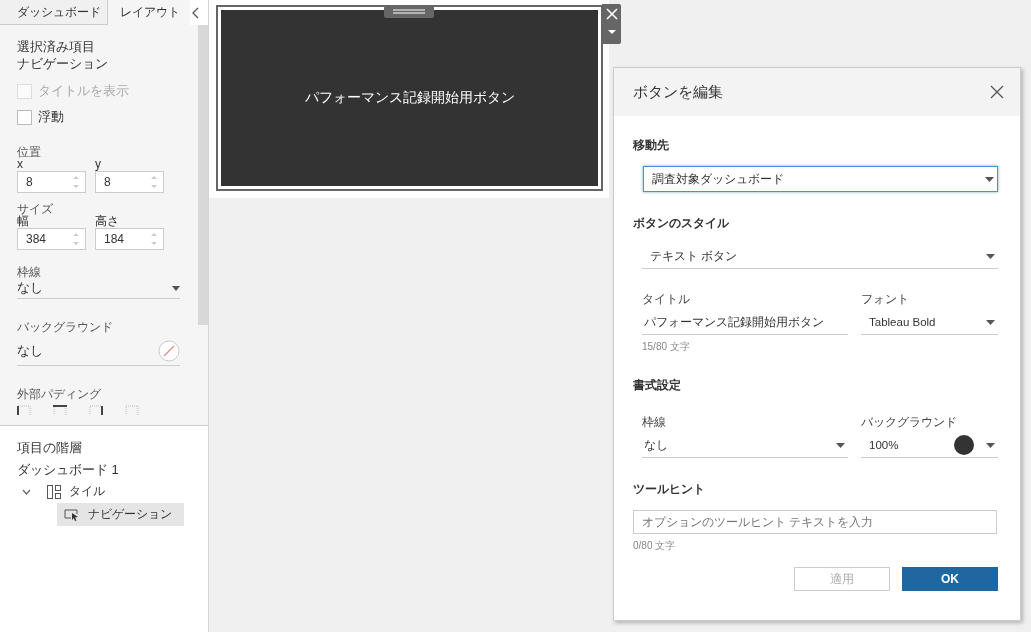  What do you see at coordinates (63, 63) in the screenshot?
I see `selected-item-name: ナビゲーション` at bounding box center [63, 63].